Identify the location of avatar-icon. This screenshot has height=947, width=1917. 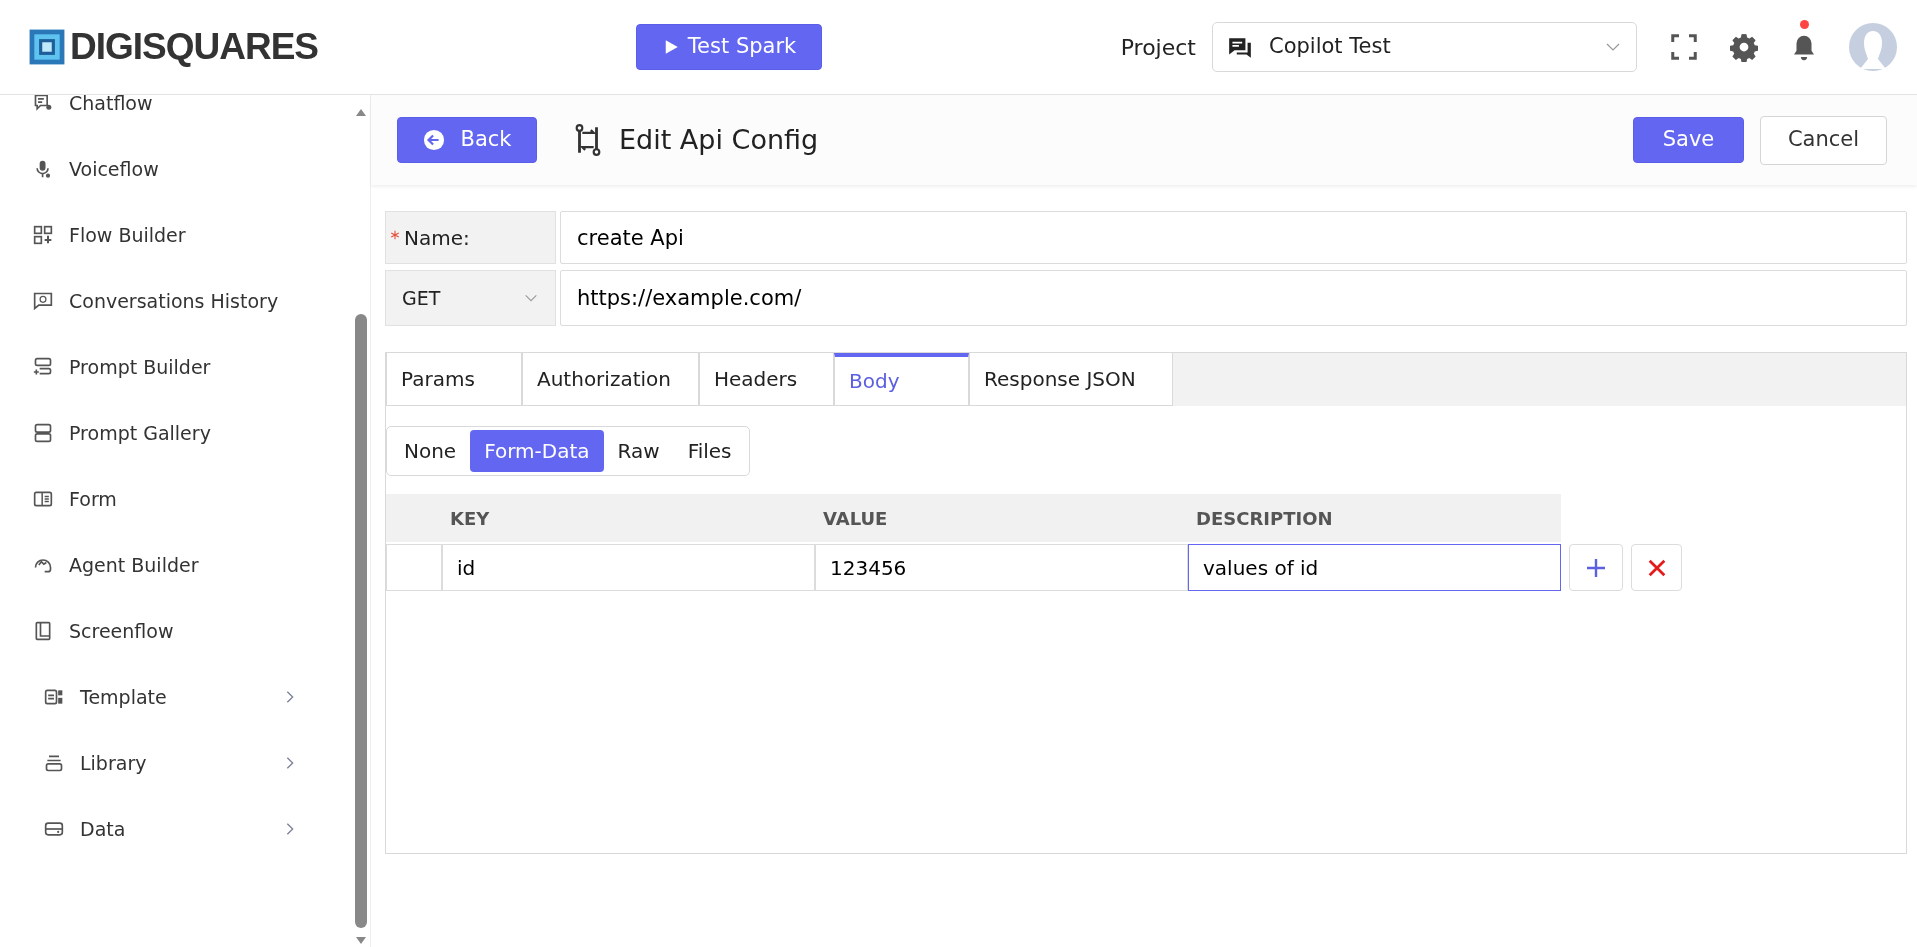
(1873, 47).